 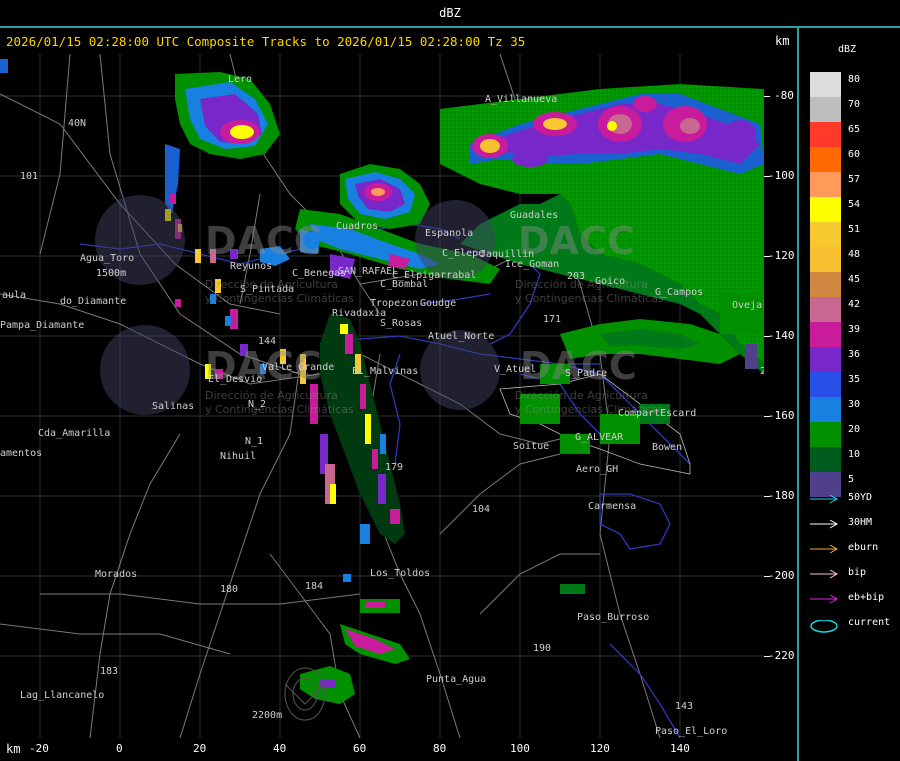 I want to click on track-legend-item: eburn, so click(x=853, y=549).